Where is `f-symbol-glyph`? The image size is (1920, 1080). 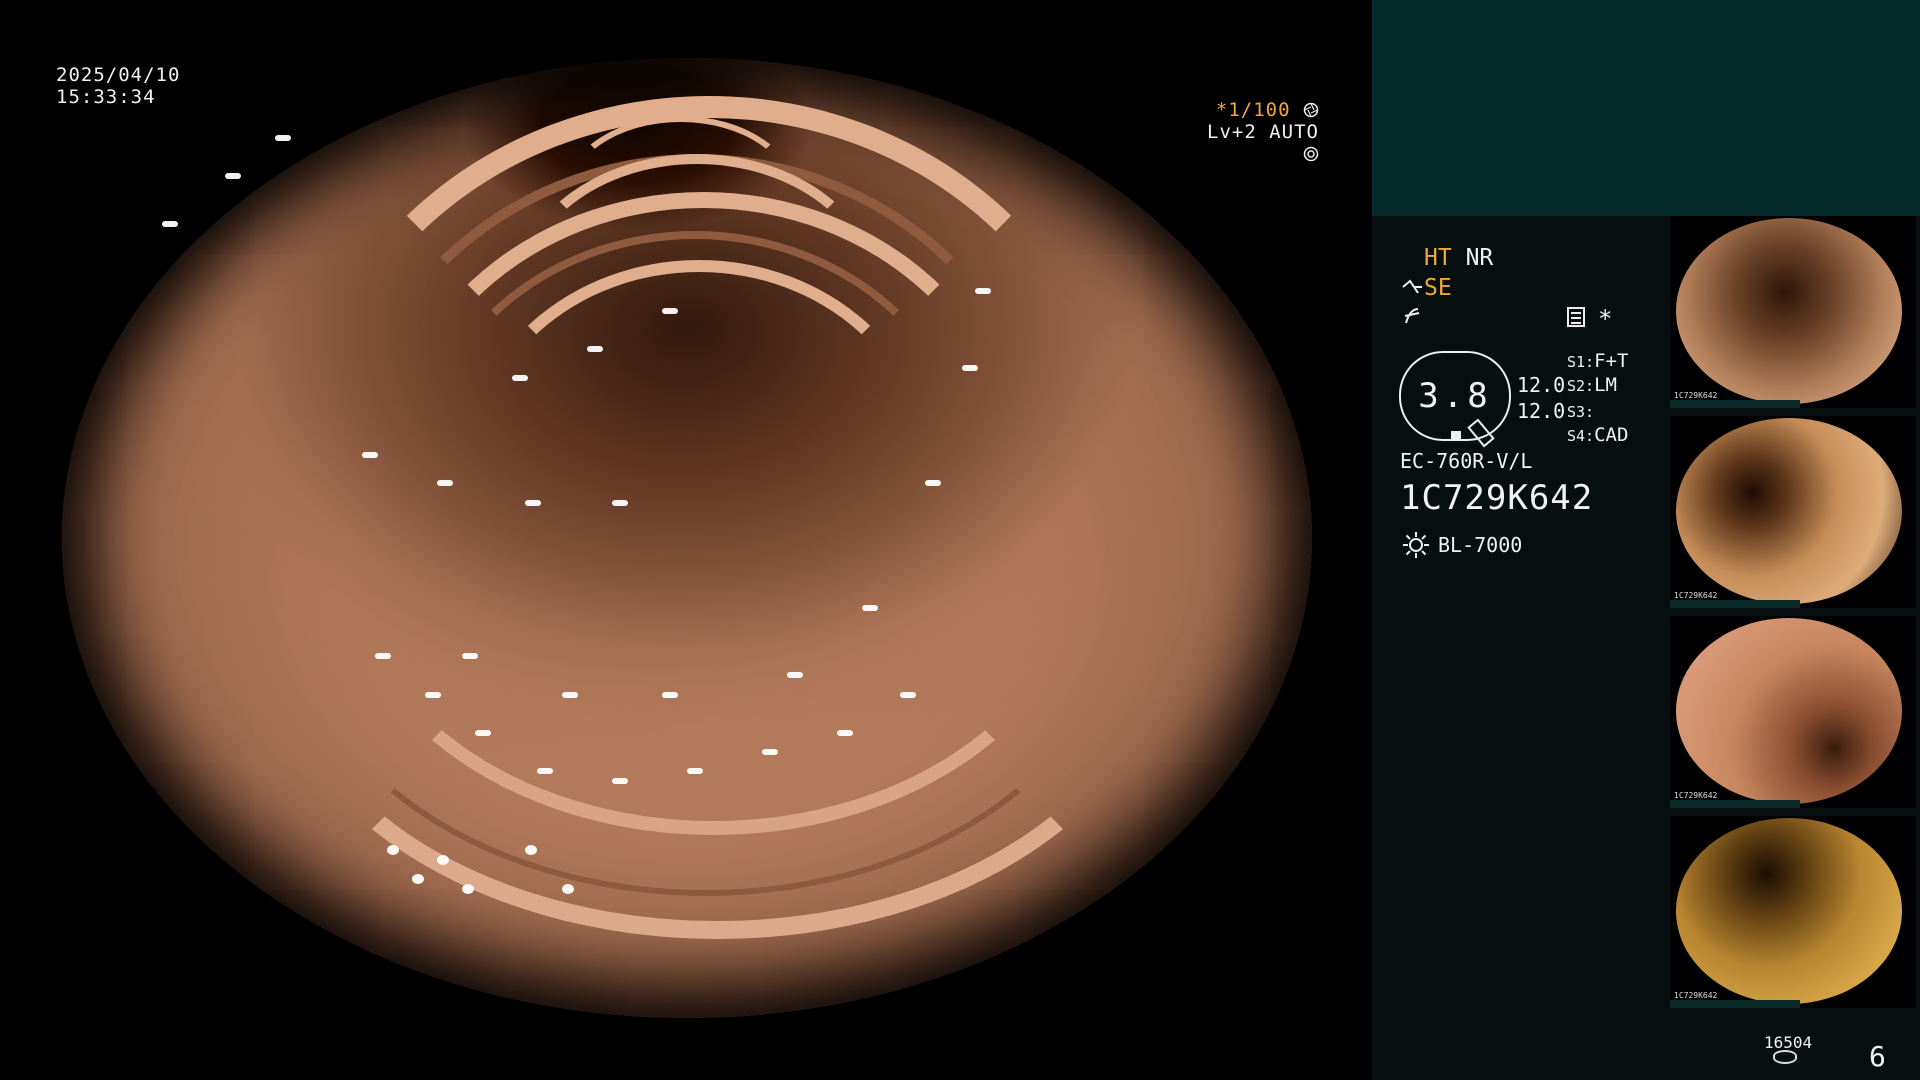 f-symbol-glyph is located at coordinates (1412, 316).